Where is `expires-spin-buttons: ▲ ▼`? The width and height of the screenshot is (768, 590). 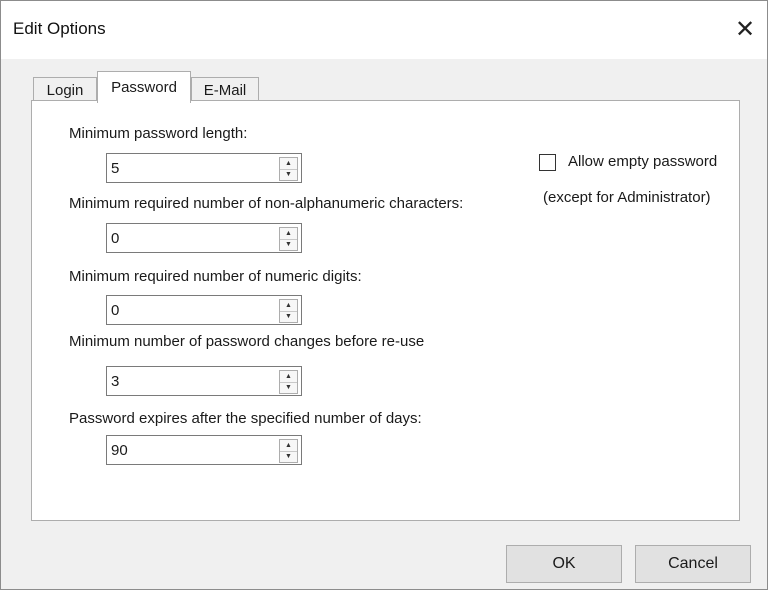
expires-spin-buttons: ▲ ▼ is located at coordinates (288, 451).